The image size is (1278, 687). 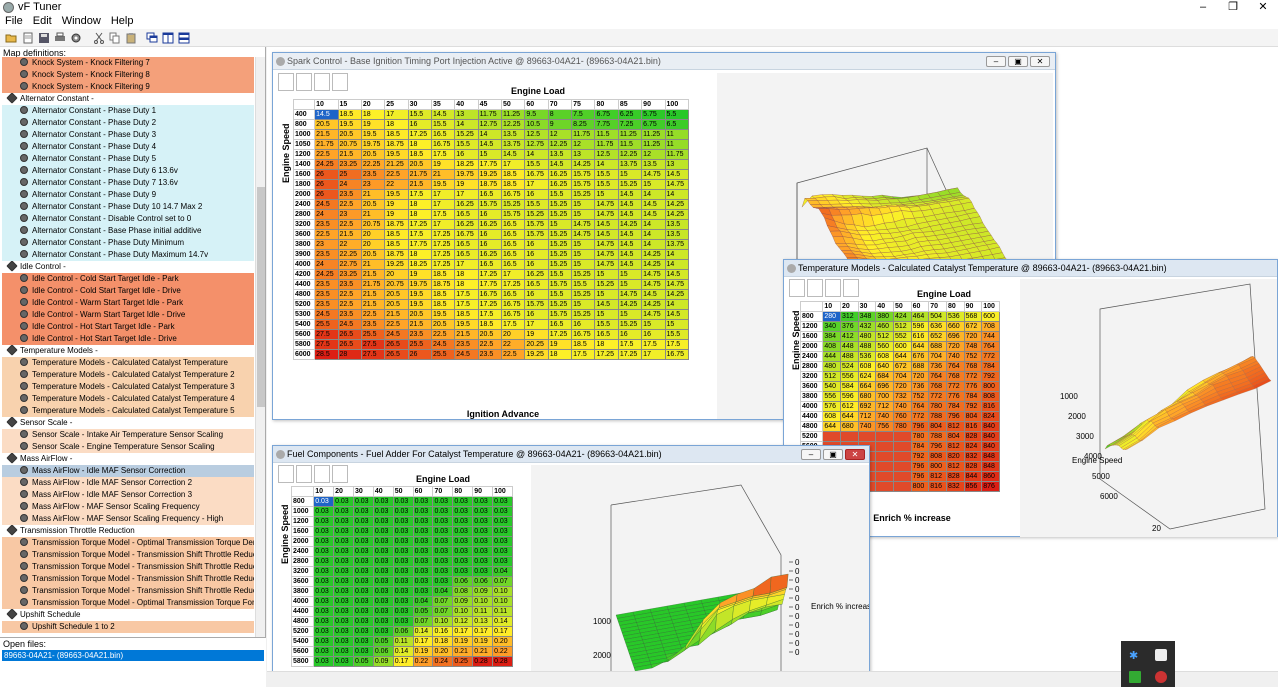 What do you see at coordinates (536, 344) in the screenshot?
I see `table-cell: 20.25` at bounding box center [536, 344].